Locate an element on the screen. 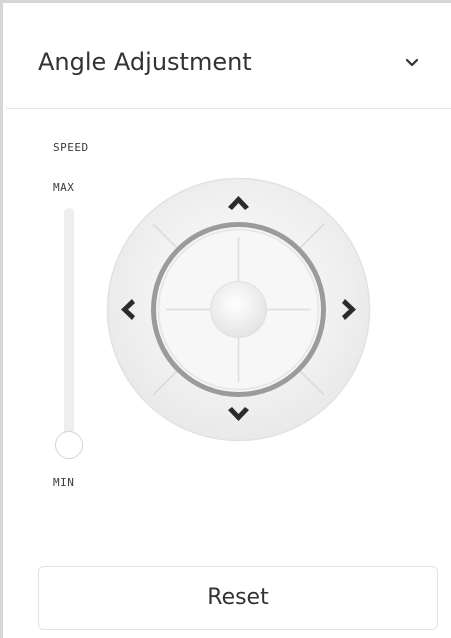 The height and width of the screenshot is (638, 451). left-button is located at coordinates (132, 309).